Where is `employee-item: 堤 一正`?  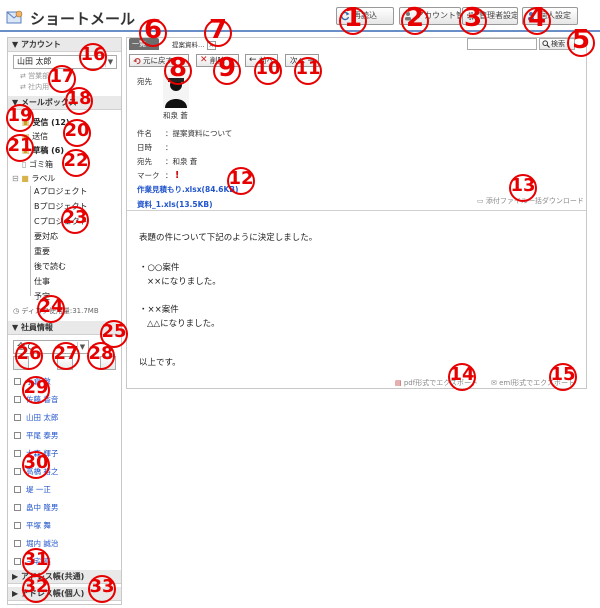 employee-item: 堤 一正 is located at coordinates (32, 489).